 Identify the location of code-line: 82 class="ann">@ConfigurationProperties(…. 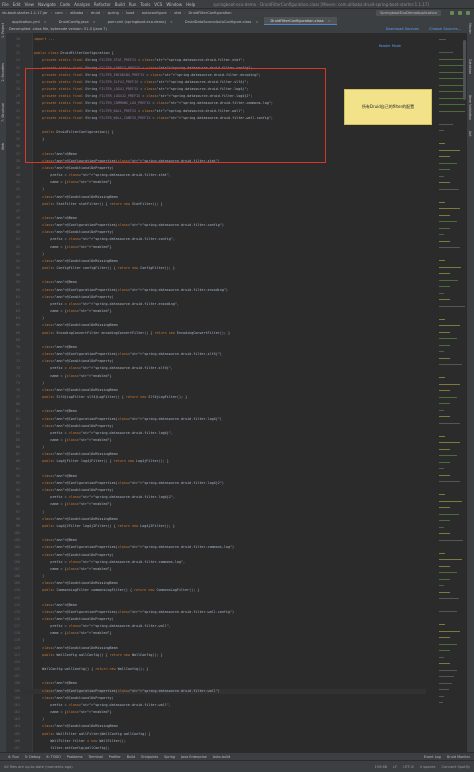
(216, 419).